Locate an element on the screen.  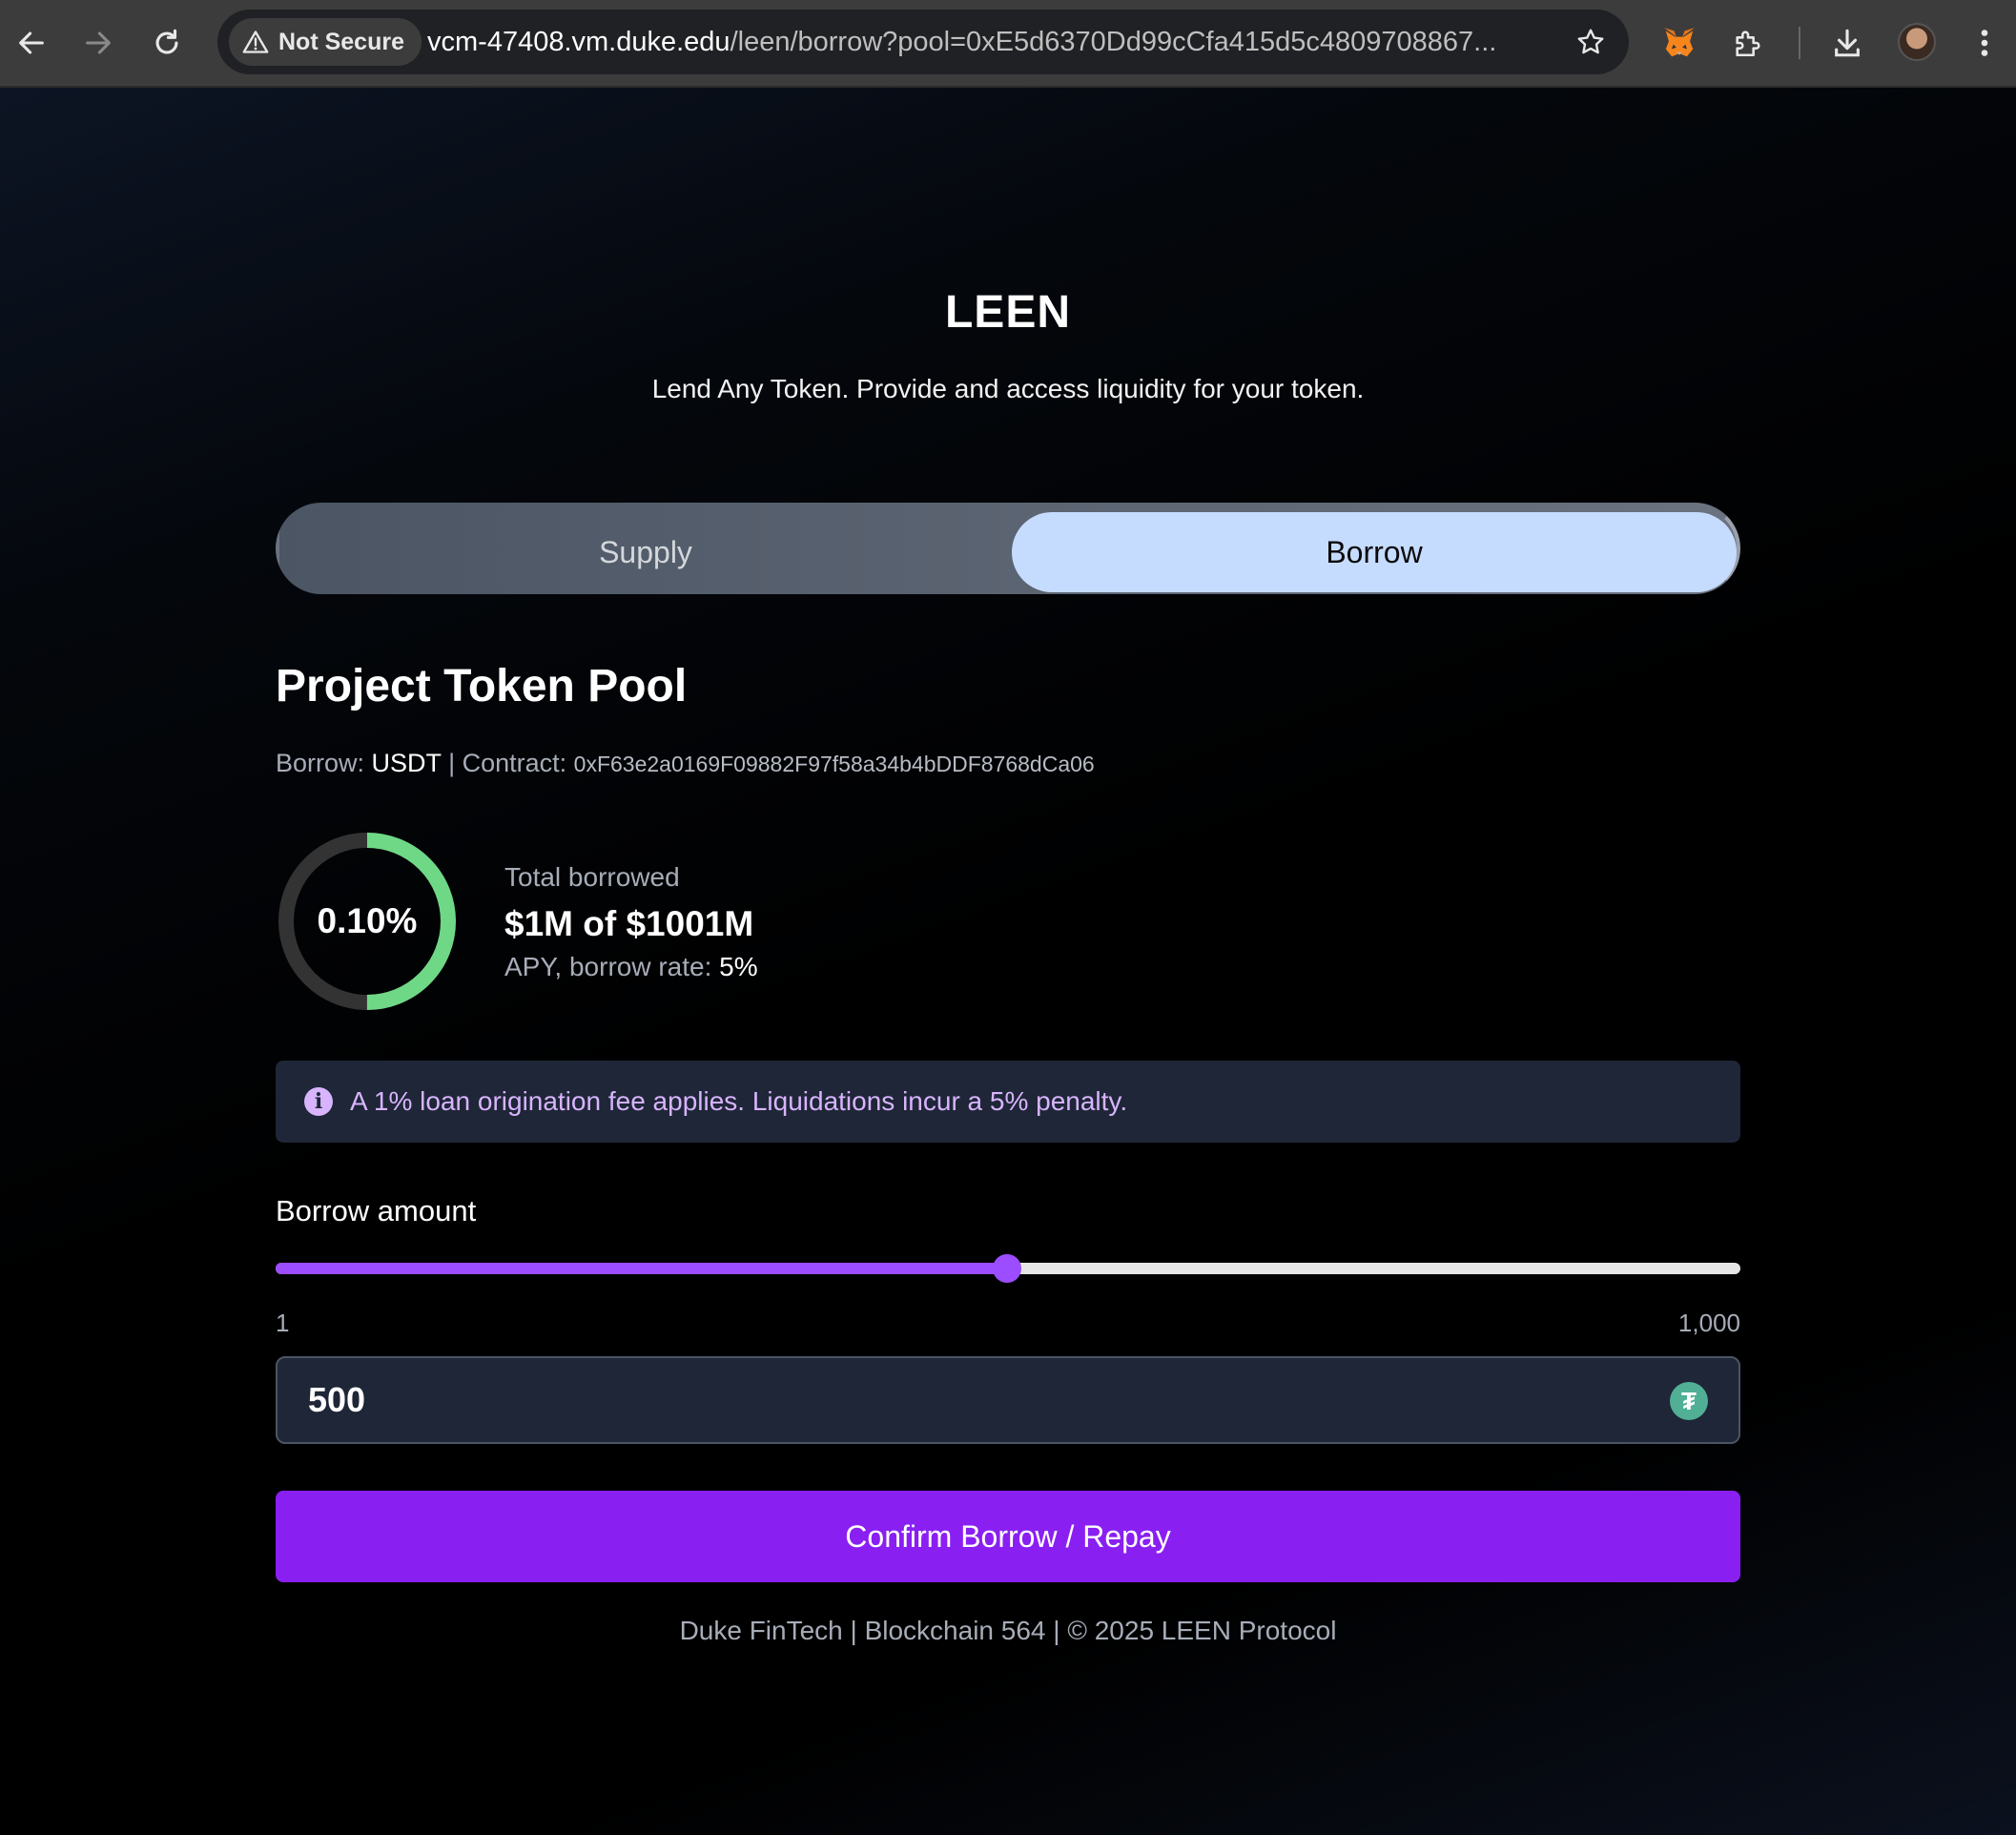
security-chip: Not Secure is located at coordinates (325, 42).